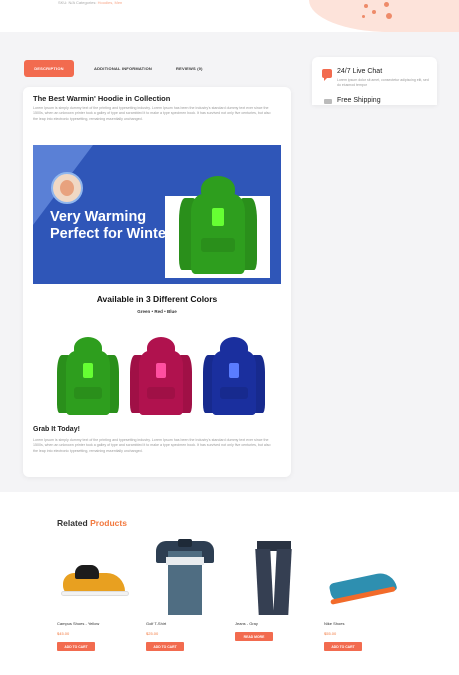 The width and height of the screenshot is (459, 675). I want to click on tab-description: DESCRIPTION, so click(49, 68).